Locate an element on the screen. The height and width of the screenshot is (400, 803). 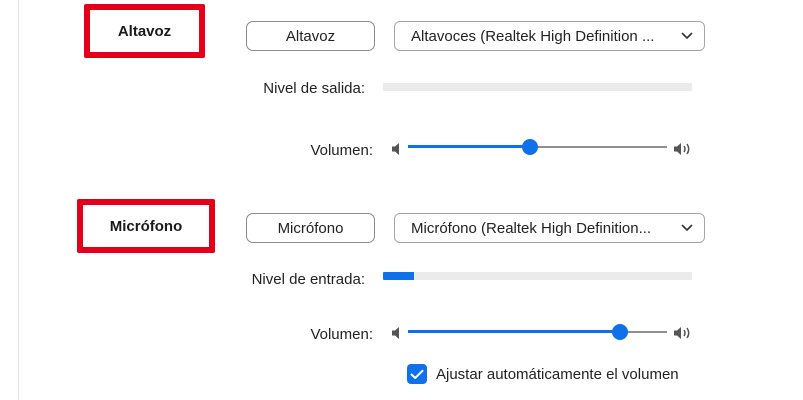
speaker-volume-slider is located at coordinates (537, 147).